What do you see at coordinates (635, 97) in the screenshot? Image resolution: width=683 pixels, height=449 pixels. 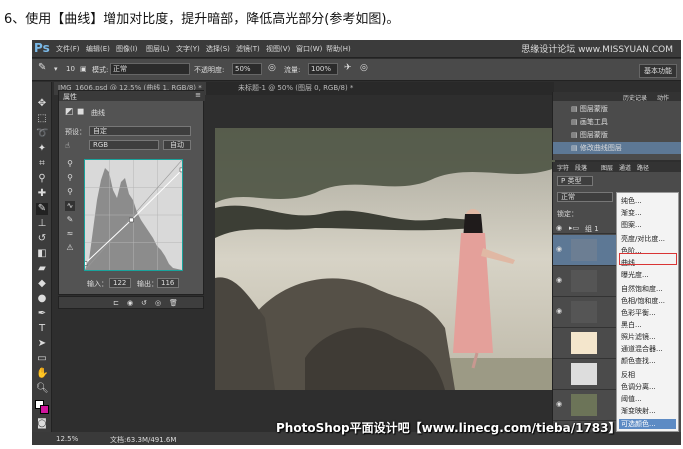 I see `tab-history: 历史记录` at bounding box center [635, 97].